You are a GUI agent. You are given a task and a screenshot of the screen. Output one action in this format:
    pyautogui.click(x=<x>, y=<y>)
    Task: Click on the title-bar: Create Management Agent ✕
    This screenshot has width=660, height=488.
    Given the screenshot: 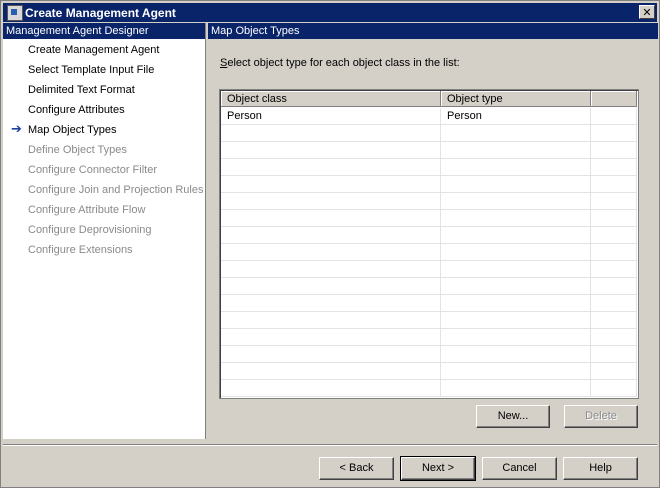 What is the action you would take?
    pyautogui.click(x=330, y=12)
    